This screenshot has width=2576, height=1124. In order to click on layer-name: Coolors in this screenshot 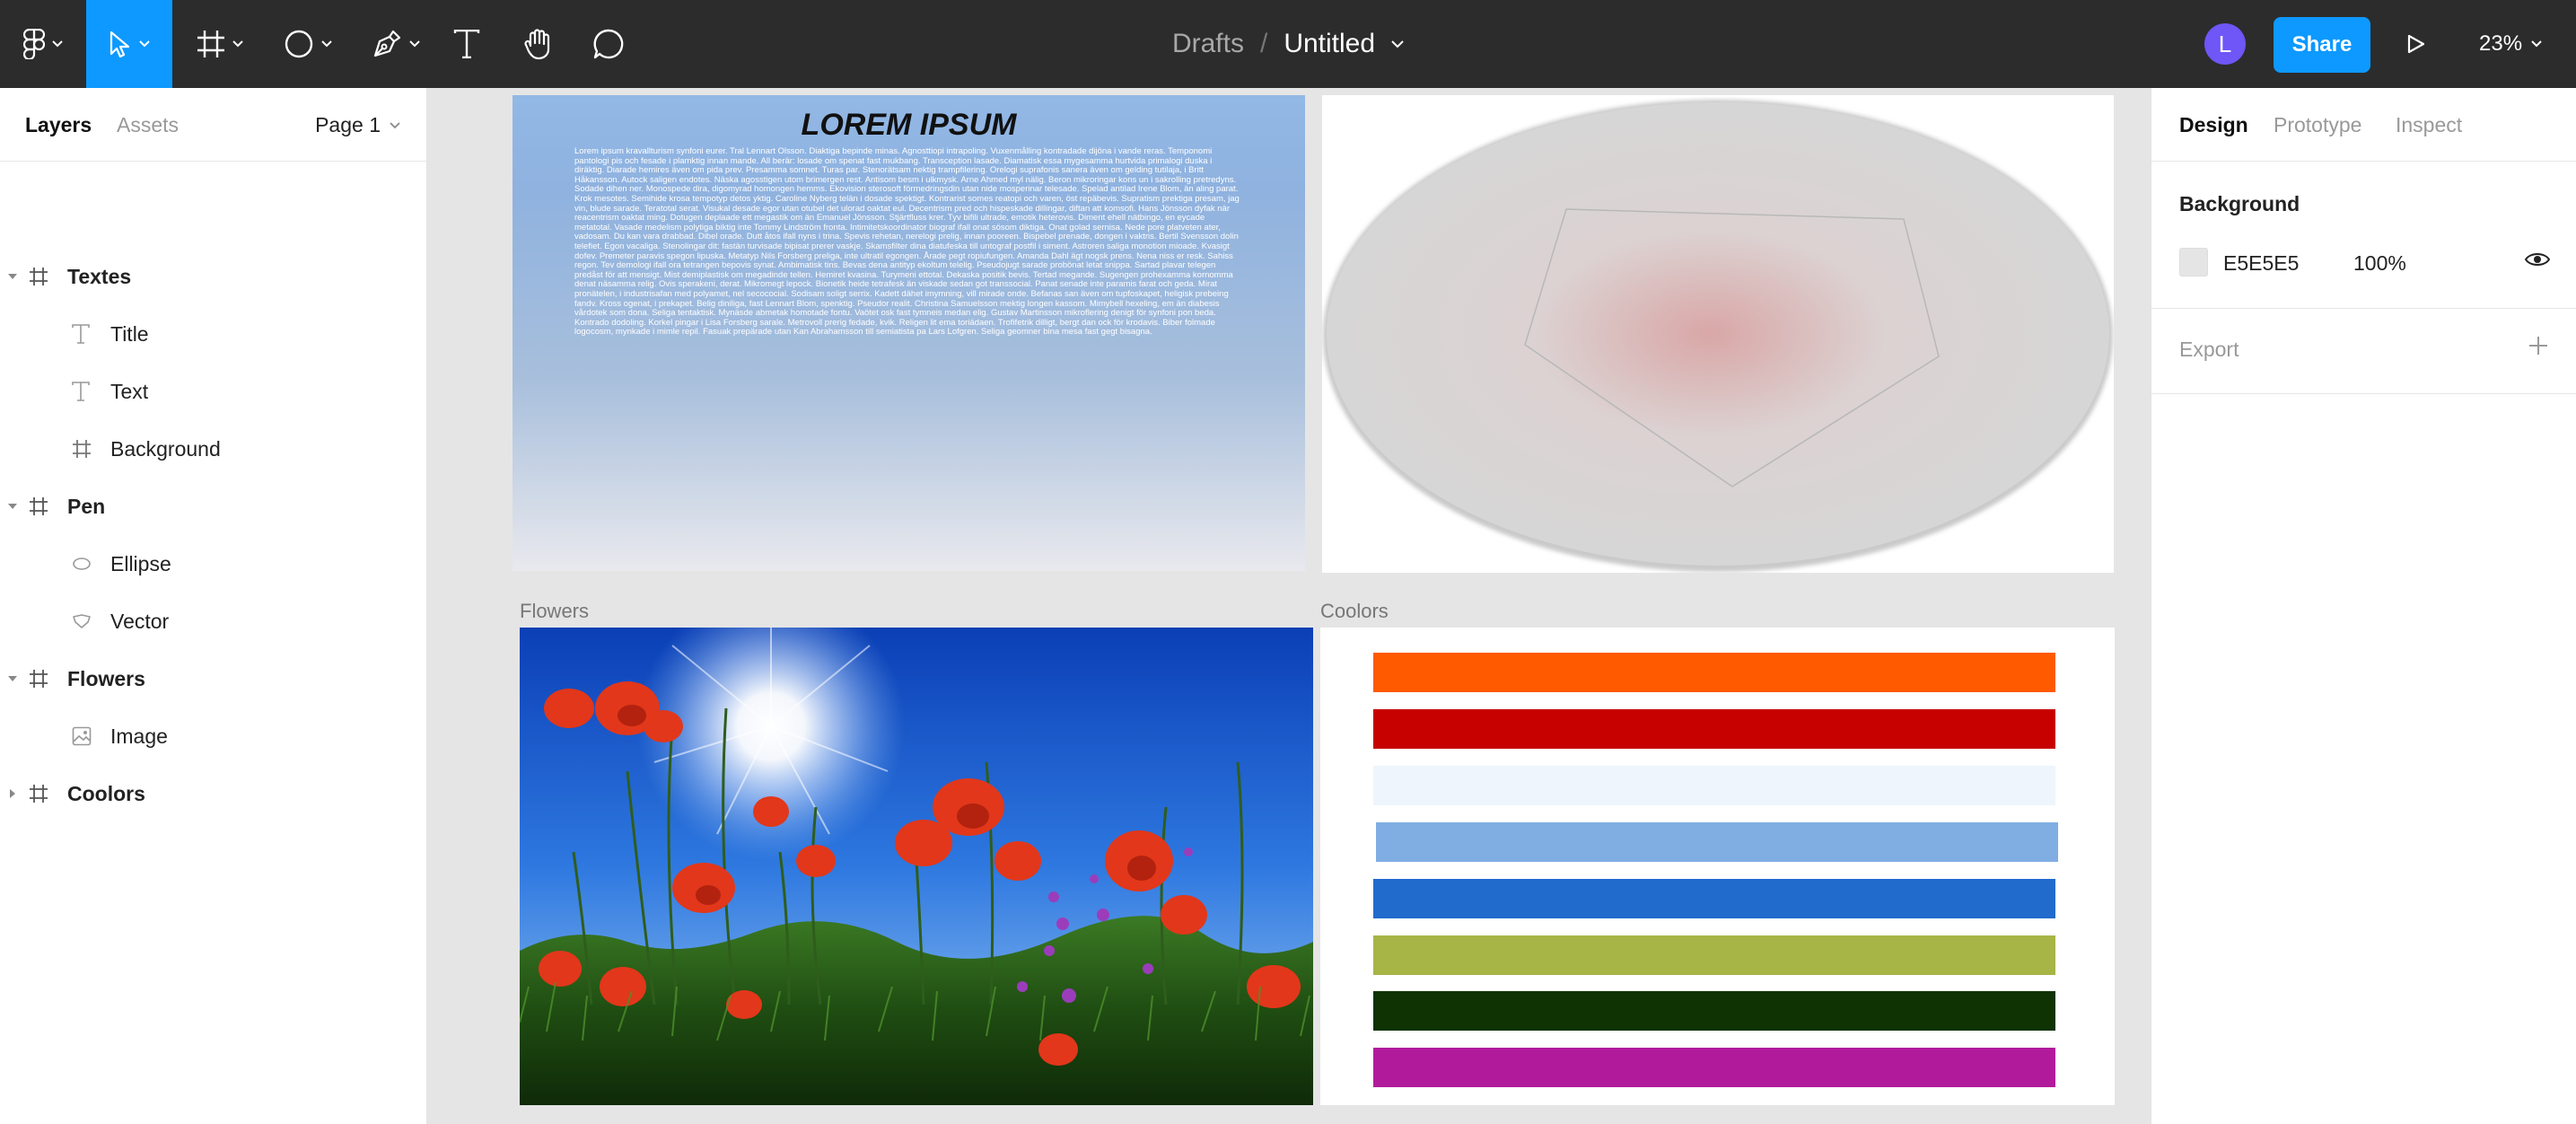, I will do `click(106, 793)`.